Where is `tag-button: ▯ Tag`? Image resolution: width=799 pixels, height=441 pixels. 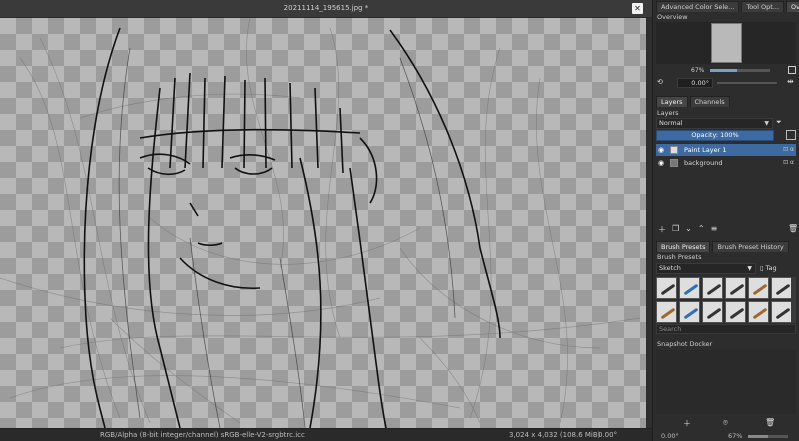 tag-button: ▯ Tag is located at coordinates (772, 268).